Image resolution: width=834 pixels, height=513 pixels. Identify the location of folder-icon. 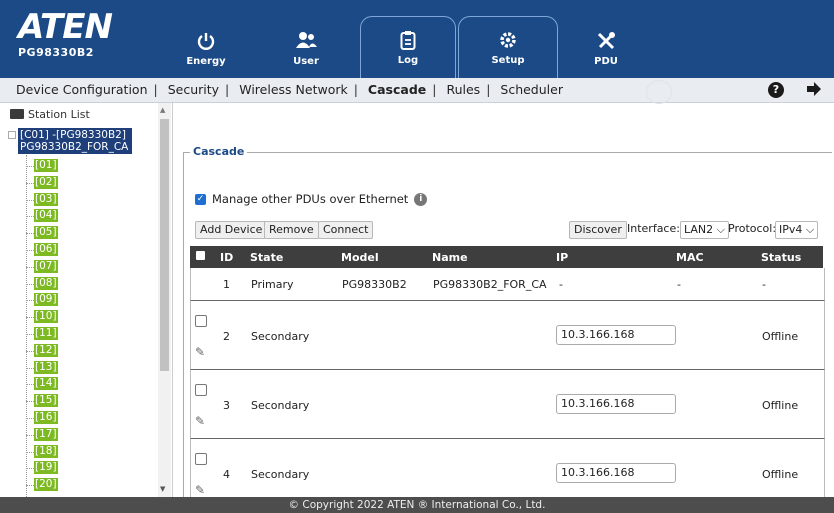
(17, 114).